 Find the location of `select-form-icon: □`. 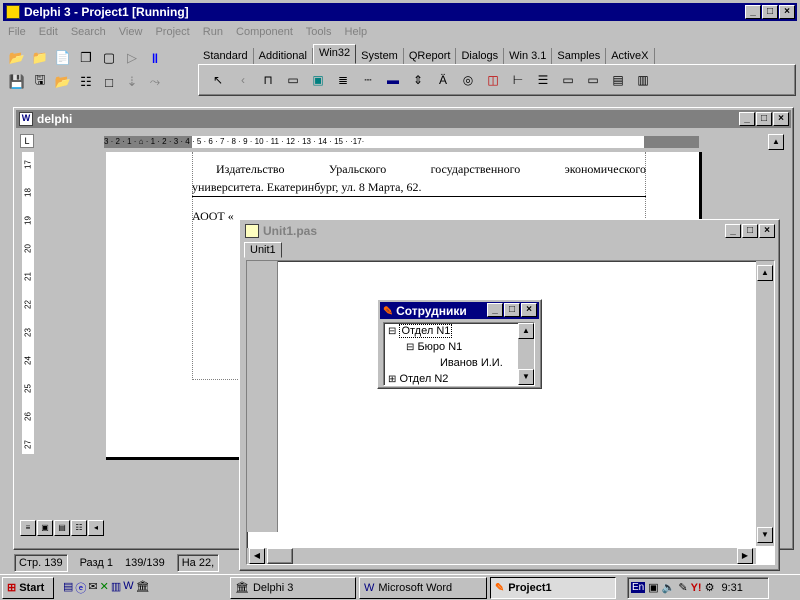

select-form-icon: □ is located at coordinates (109, 82).